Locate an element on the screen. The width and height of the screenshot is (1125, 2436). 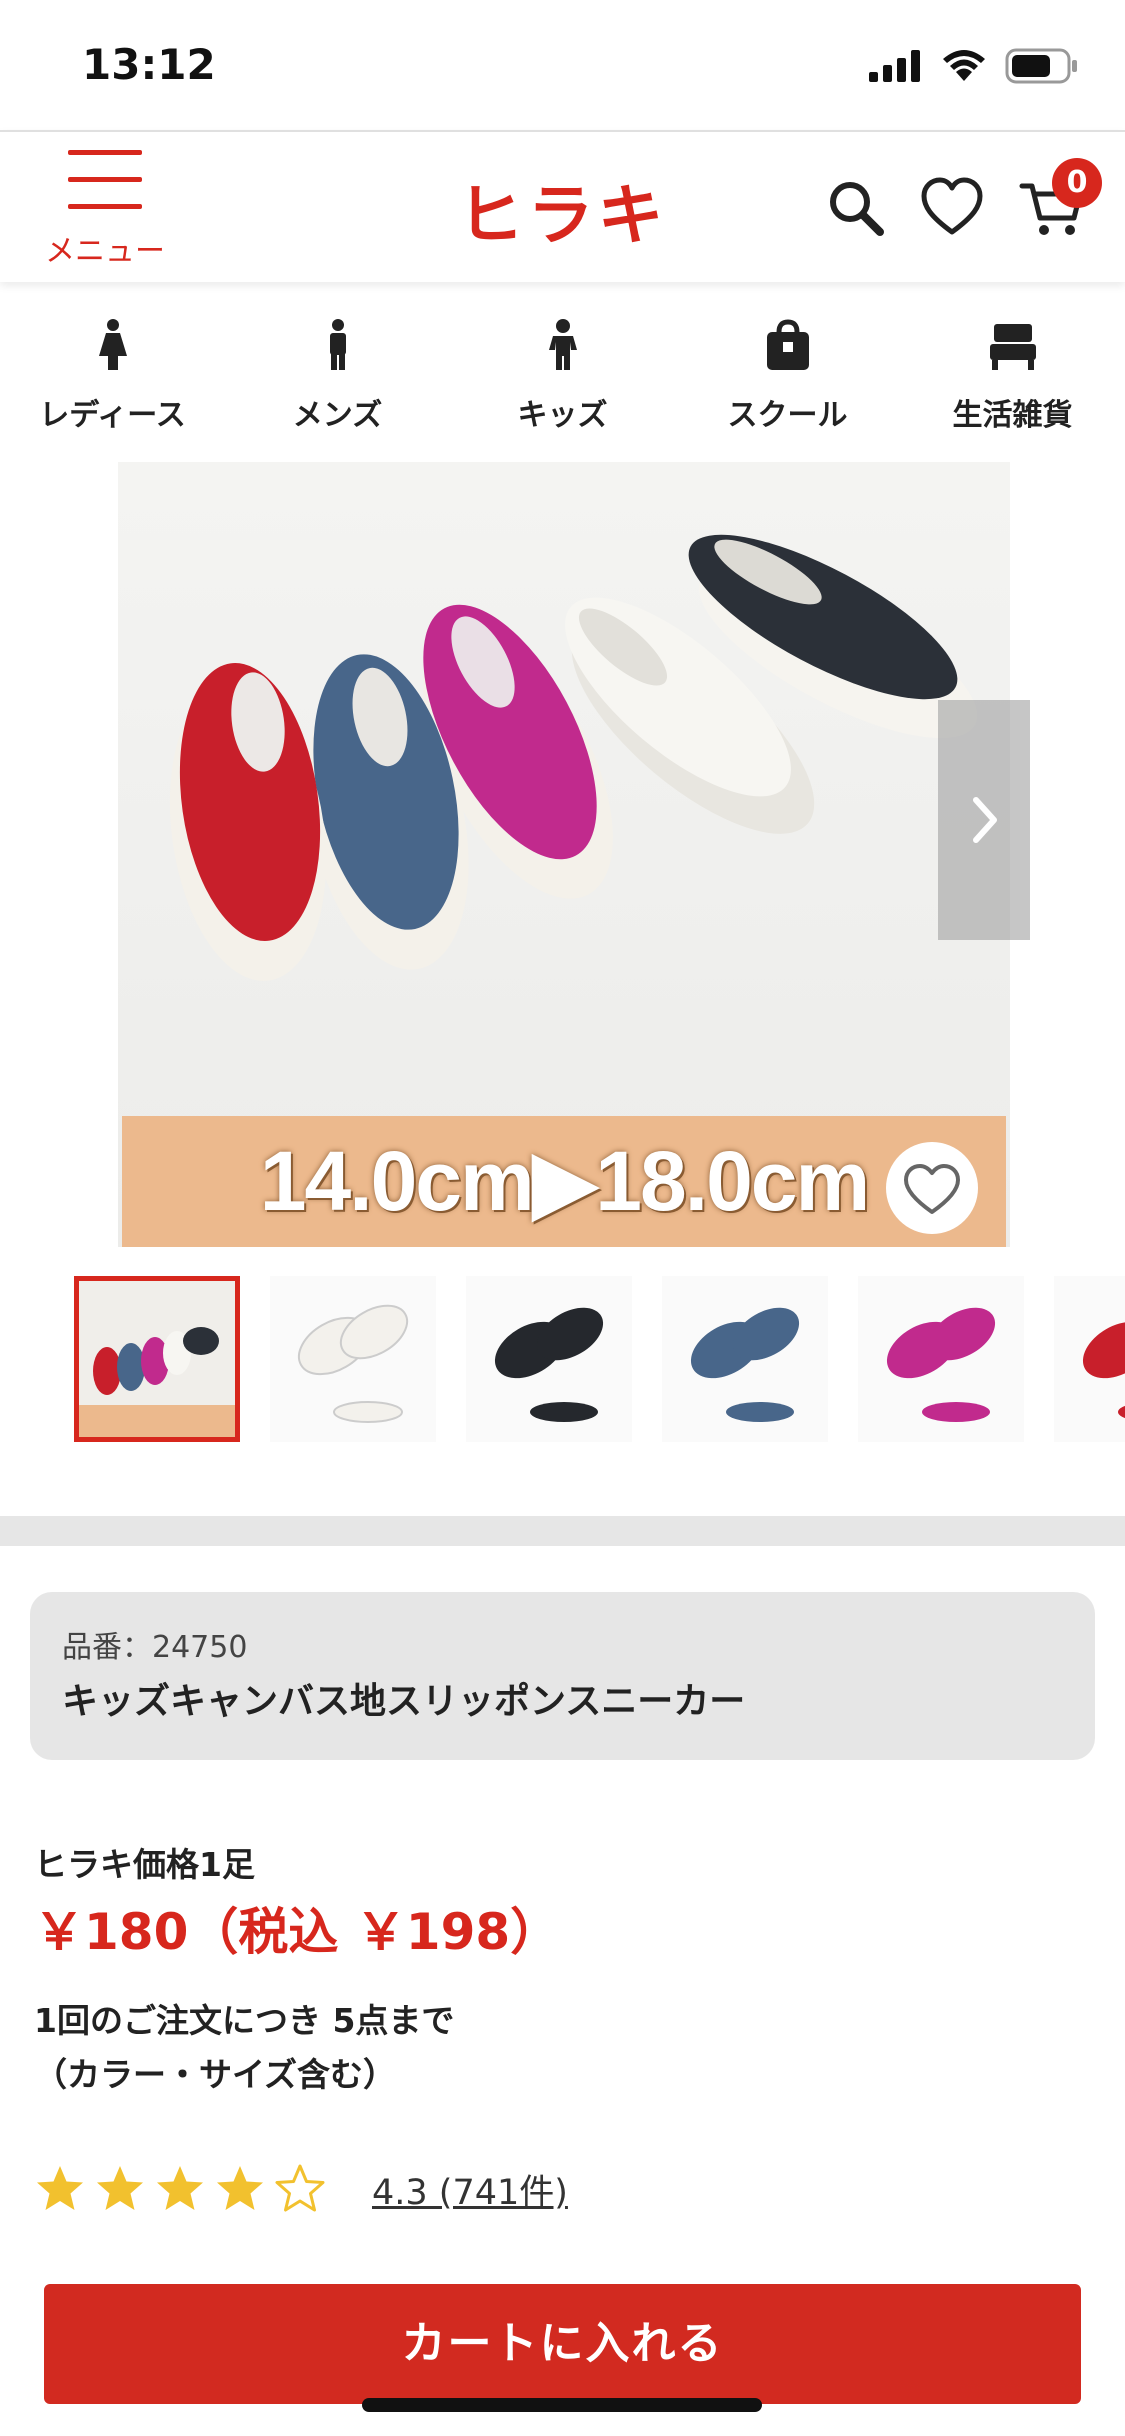
site-header: メニュー ヒラキ 0 is located at coordinates (562, 206).